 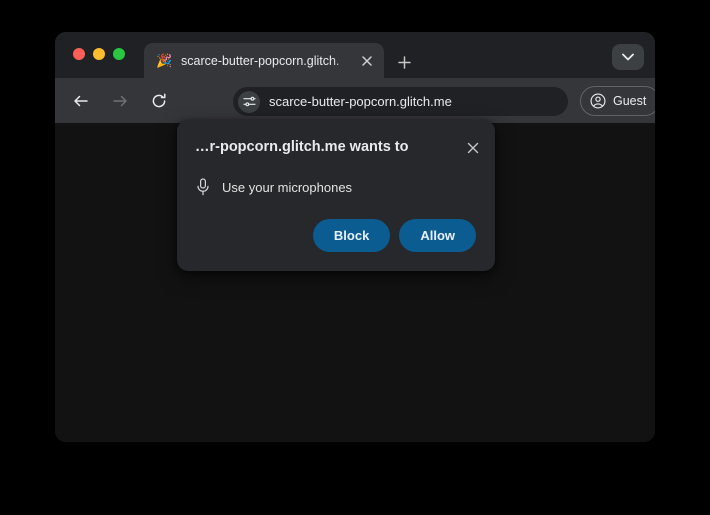 I want to click on window-controls, so click(x=99, y=54).